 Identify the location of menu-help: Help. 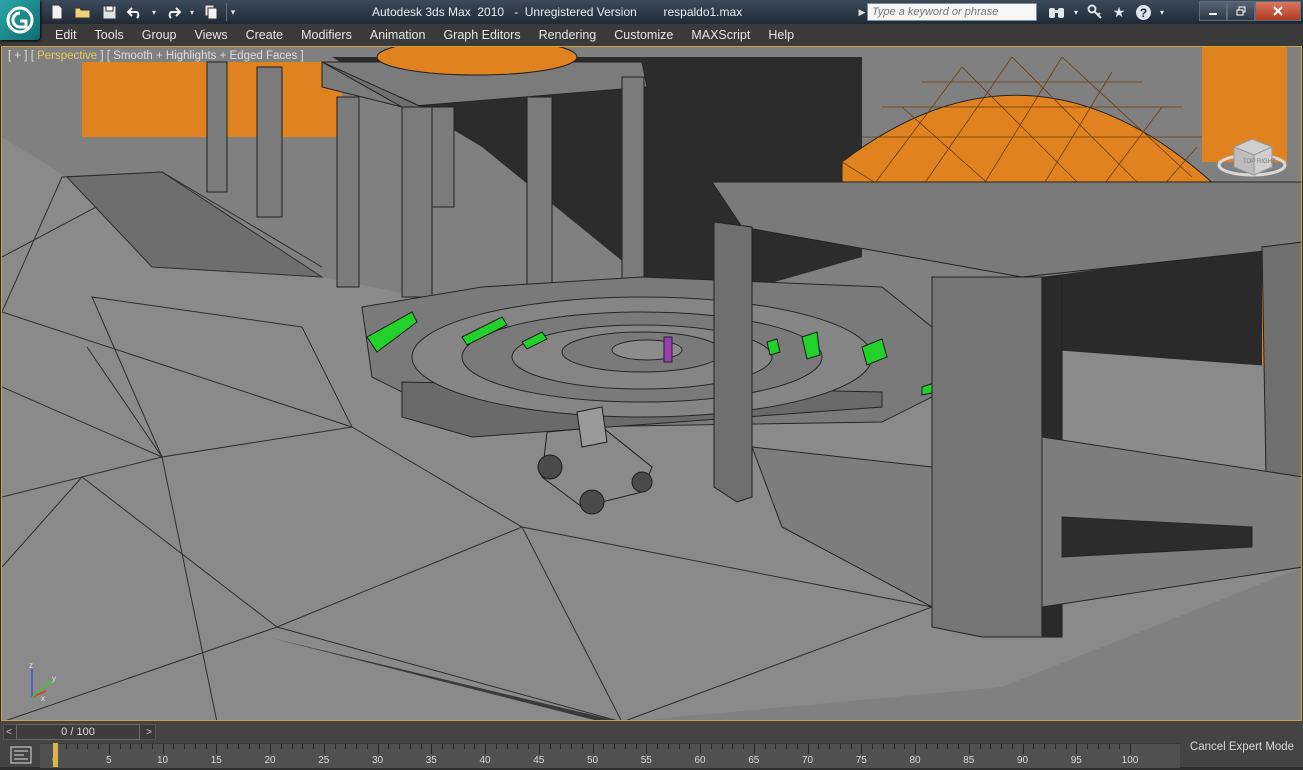
(781, 35).